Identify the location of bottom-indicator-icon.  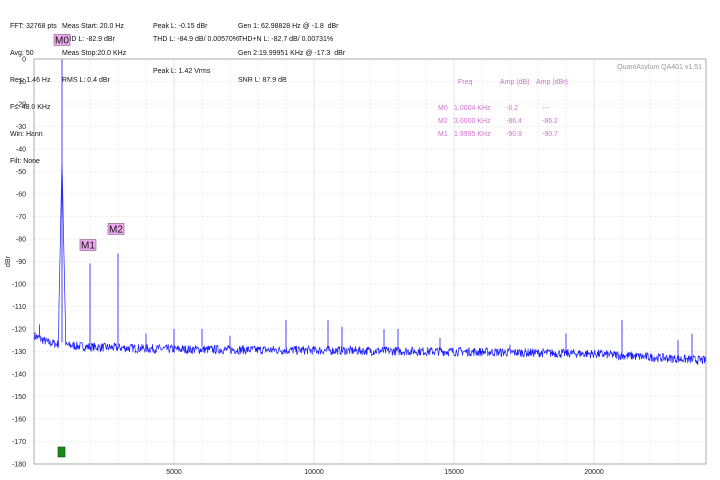
(61, 452).